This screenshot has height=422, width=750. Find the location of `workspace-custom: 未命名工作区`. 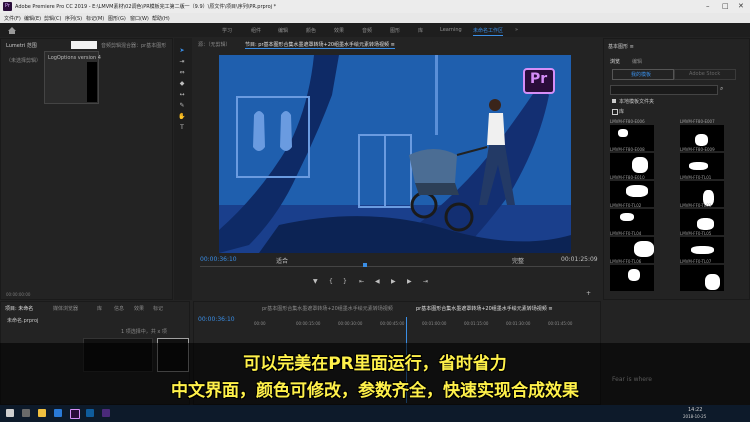

workspace-custom: 未命名工作区 is located at coordinates (488, 30).